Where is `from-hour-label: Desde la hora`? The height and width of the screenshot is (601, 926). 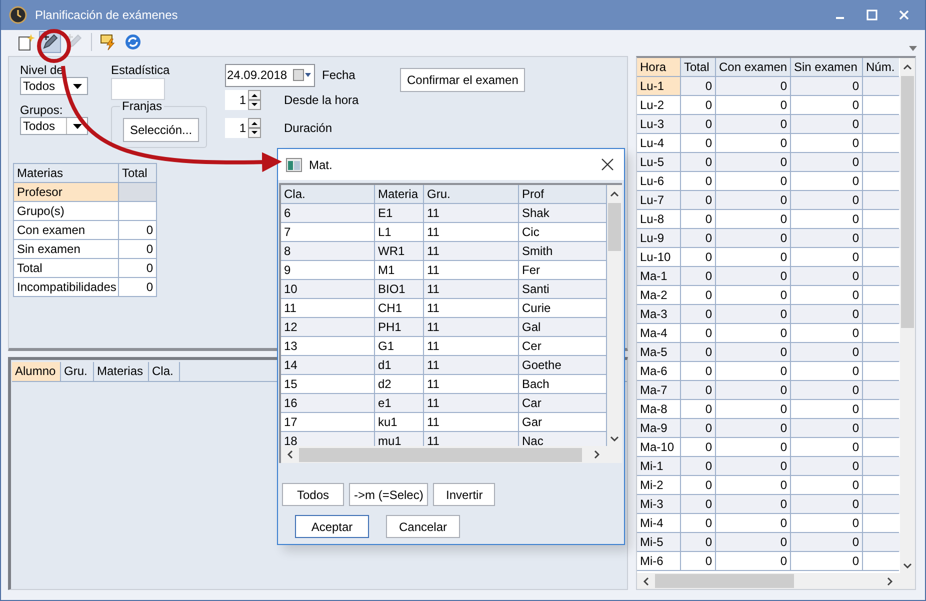
from-hour-label: Desde la hora is located at coordinates (321, 100).